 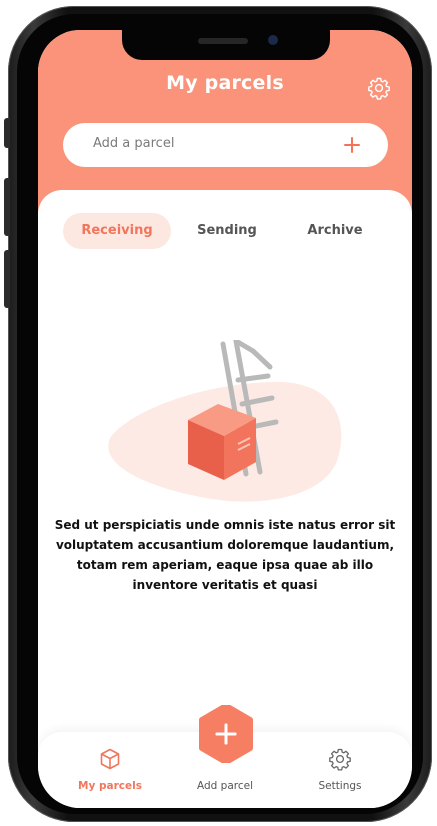 What do you see at coordinates (335, 231) in the screenshot?
I see `tab-archive: Archive` at bounding box center [335, 231].